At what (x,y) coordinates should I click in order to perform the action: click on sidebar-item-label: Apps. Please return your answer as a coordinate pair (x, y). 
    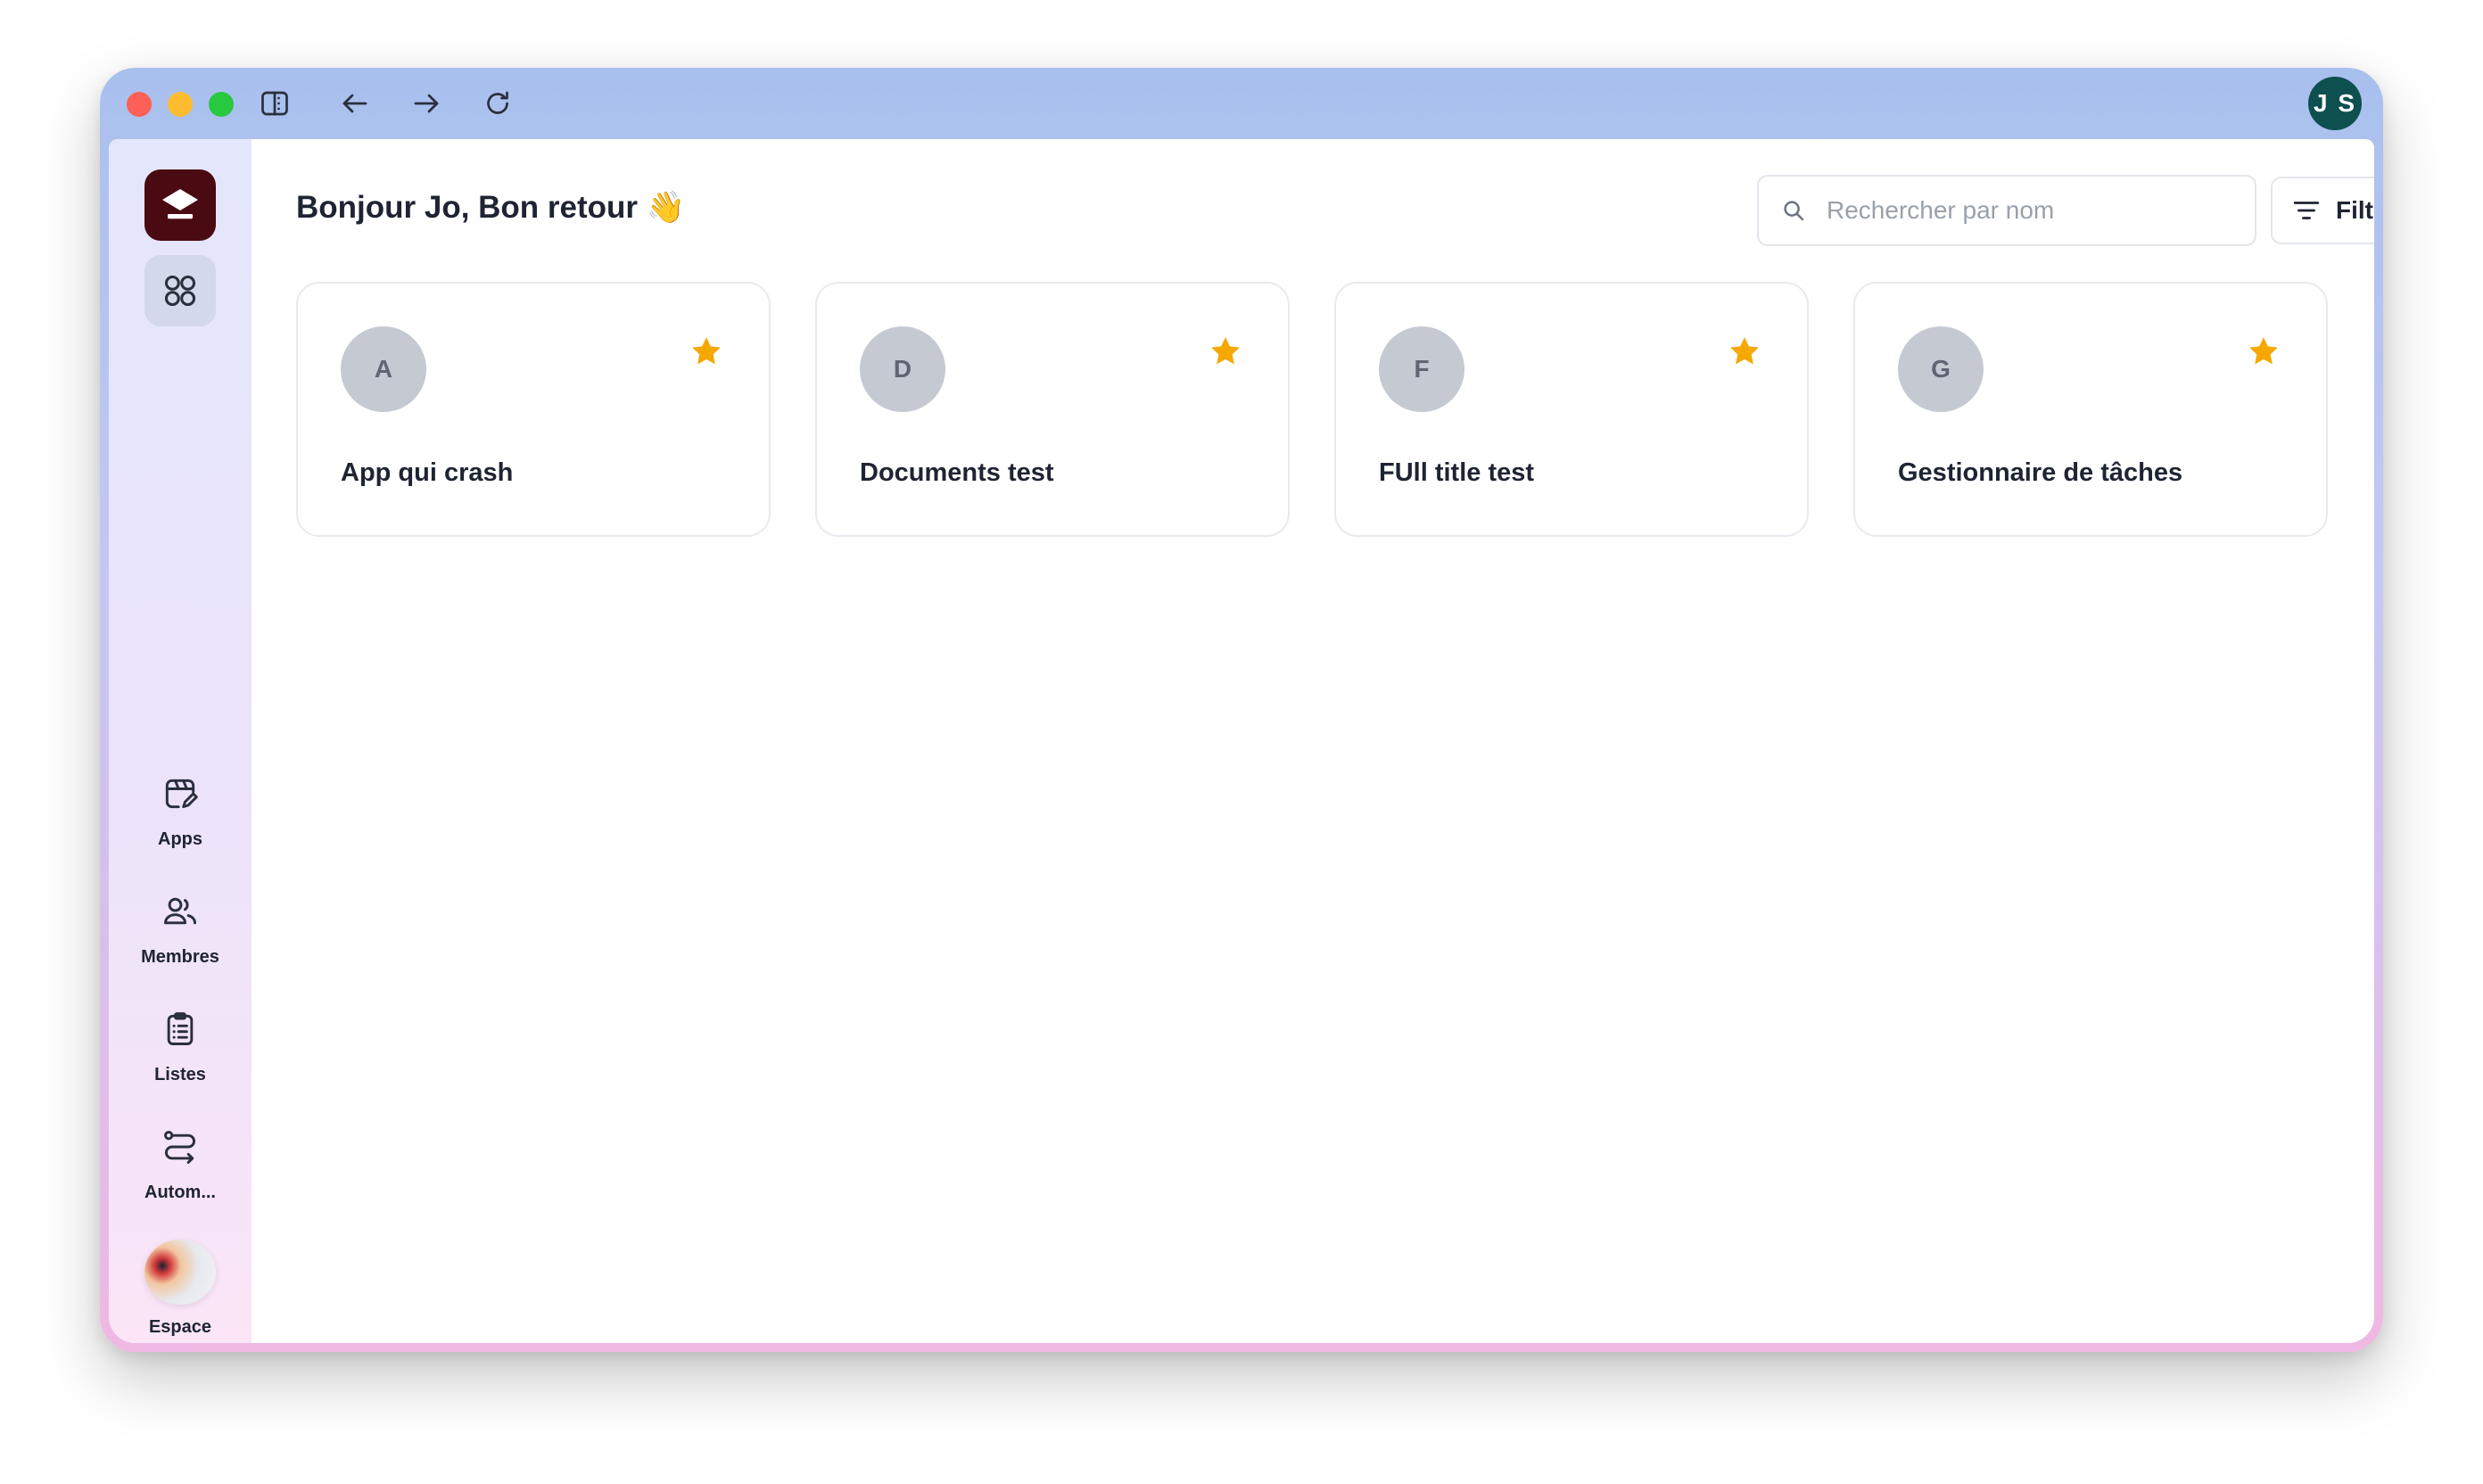
    Looking at the image, I should click on (180, 839).